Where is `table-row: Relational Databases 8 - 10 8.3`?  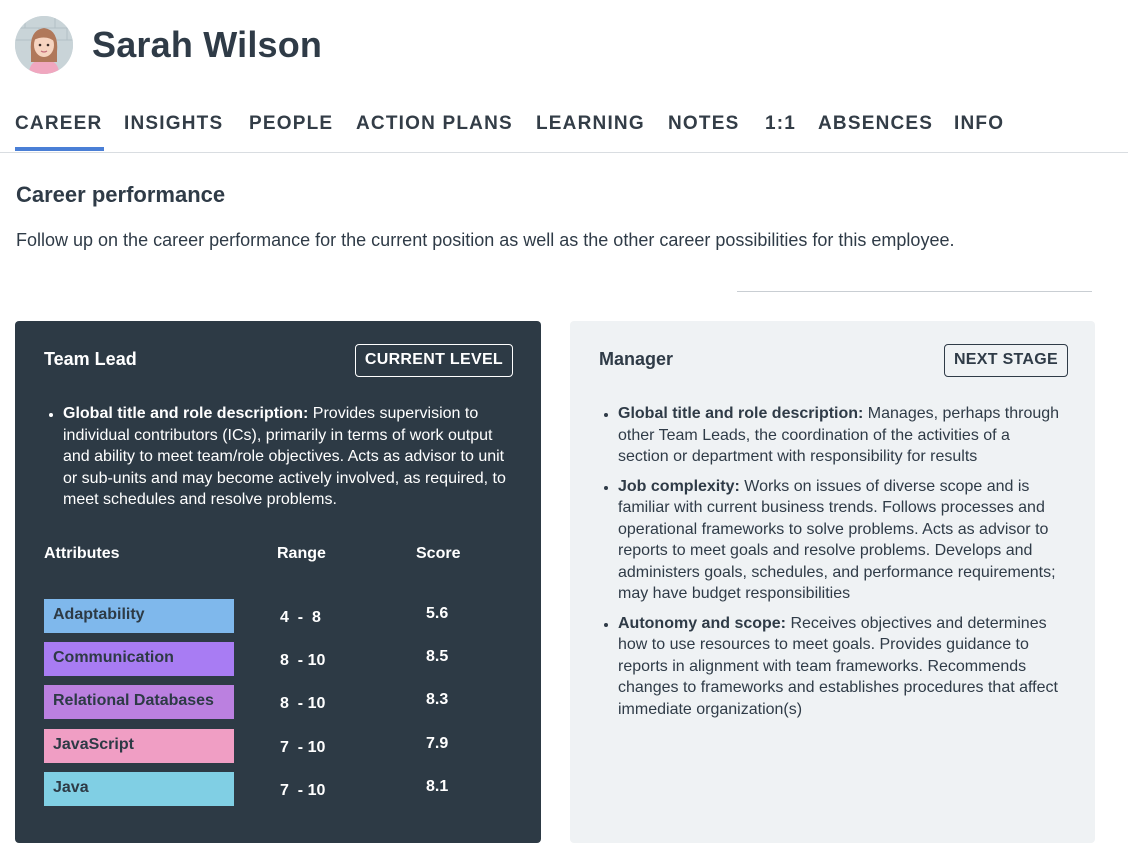
table-row: Relational Databases 8 - 10 8.3 is located at coordinates (269, 702).